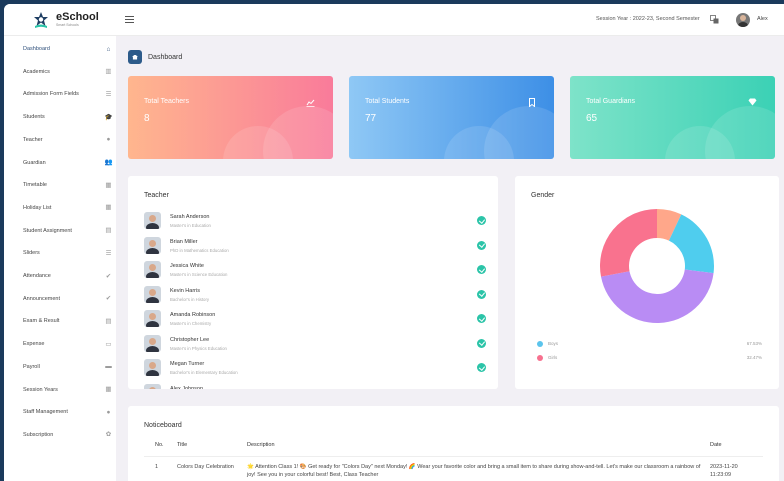 The width and height of the screenshot is (784, 481). I want to click on gender-donut-chart, so click(657, 266).